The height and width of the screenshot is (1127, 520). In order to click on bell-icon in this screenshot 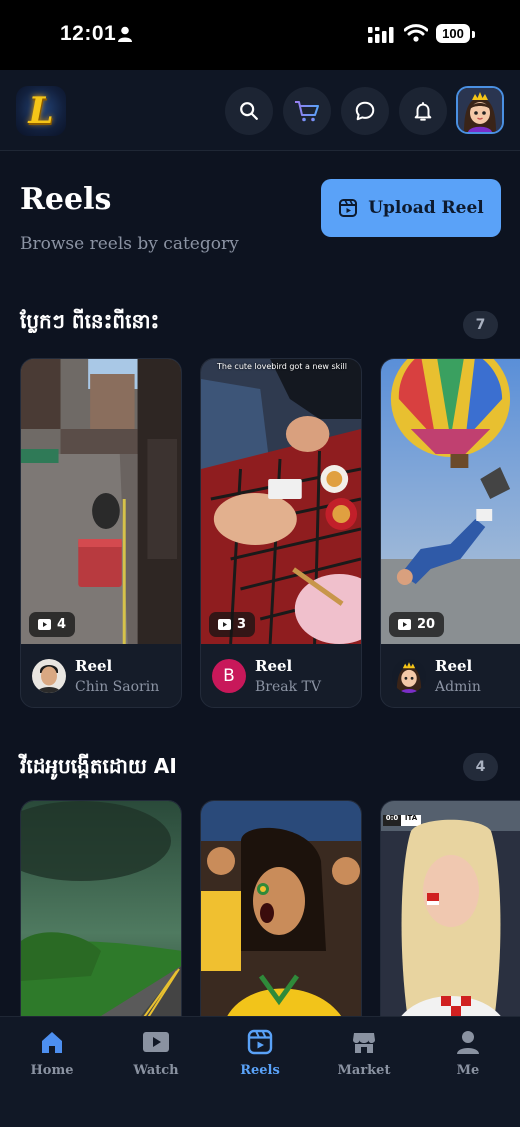, I will do `click(423, 111)`.